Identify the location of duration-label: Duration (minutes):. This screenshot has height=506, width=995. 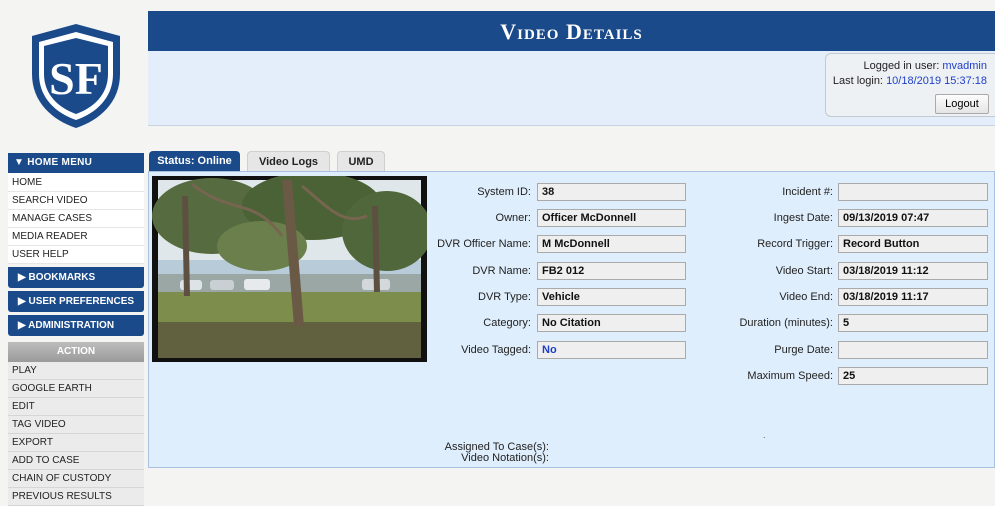
(786, 323).